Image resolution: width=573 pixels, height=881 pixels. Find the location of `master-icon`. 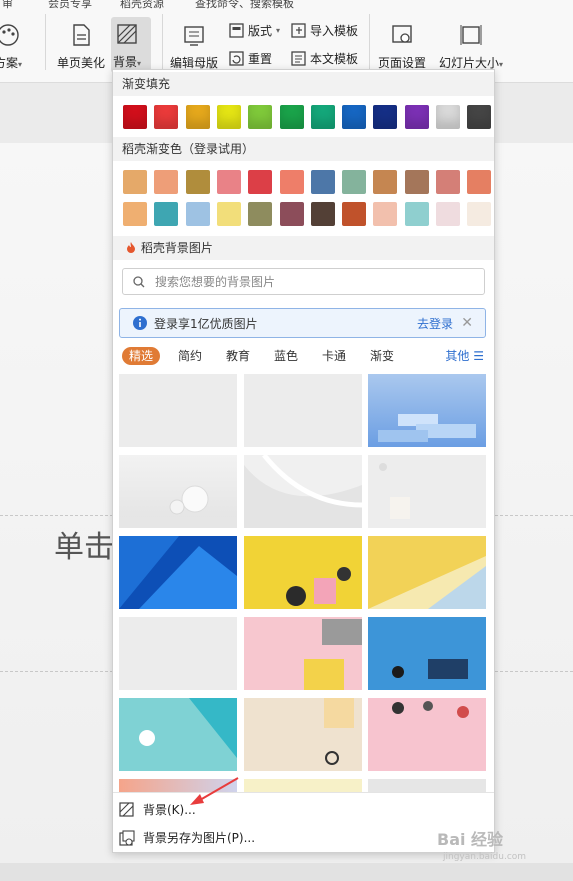

master-icon is located at coordinates (194, 36).